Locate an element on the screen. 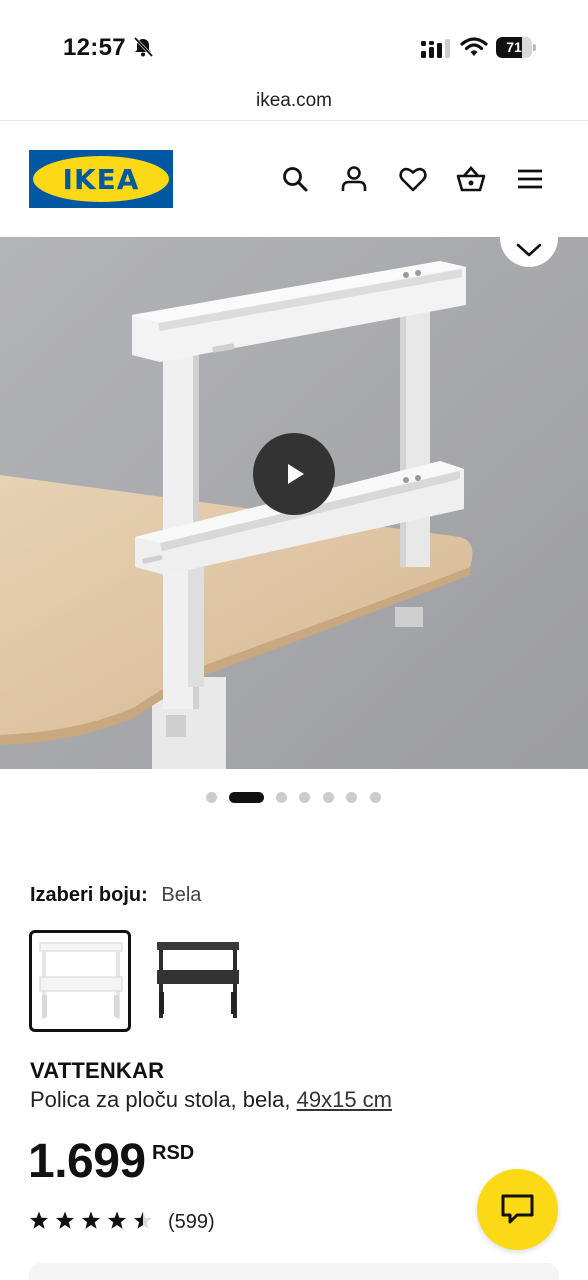 The width and height of the screenshot is (588, 1280). white-shelf-thumbnail is located at coordinates (81, 980).